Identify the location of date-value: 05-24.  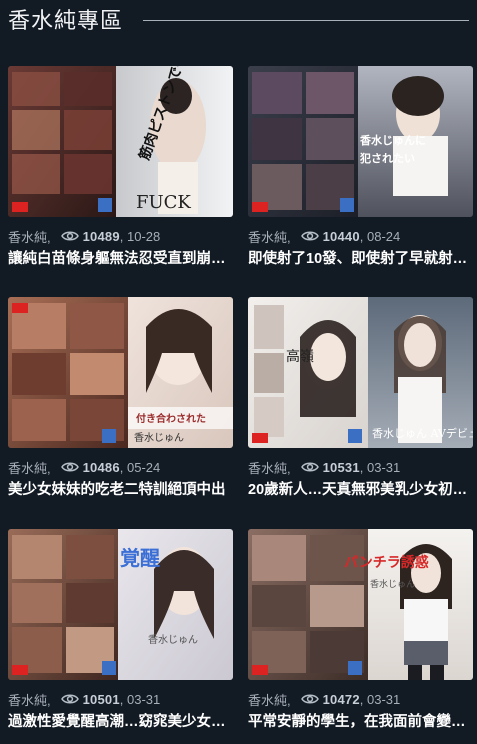
(144, 467).